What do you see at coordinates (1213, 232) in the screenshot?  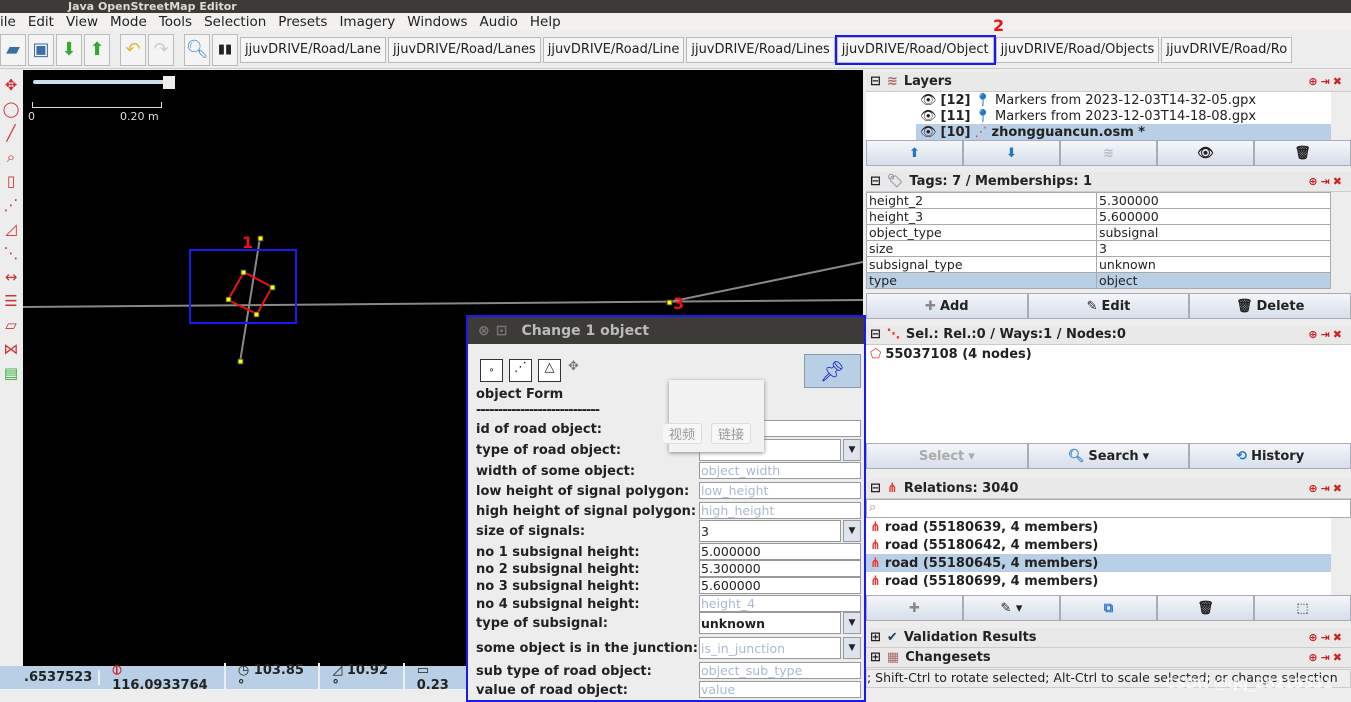 I see `tag-value: subsignal` at bounding box center [1213, 232].